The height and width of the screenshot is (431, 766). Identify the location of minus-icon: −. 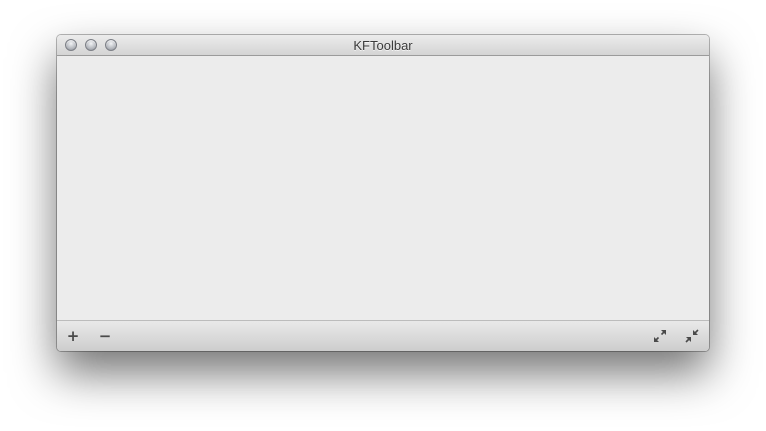
(105, 336).